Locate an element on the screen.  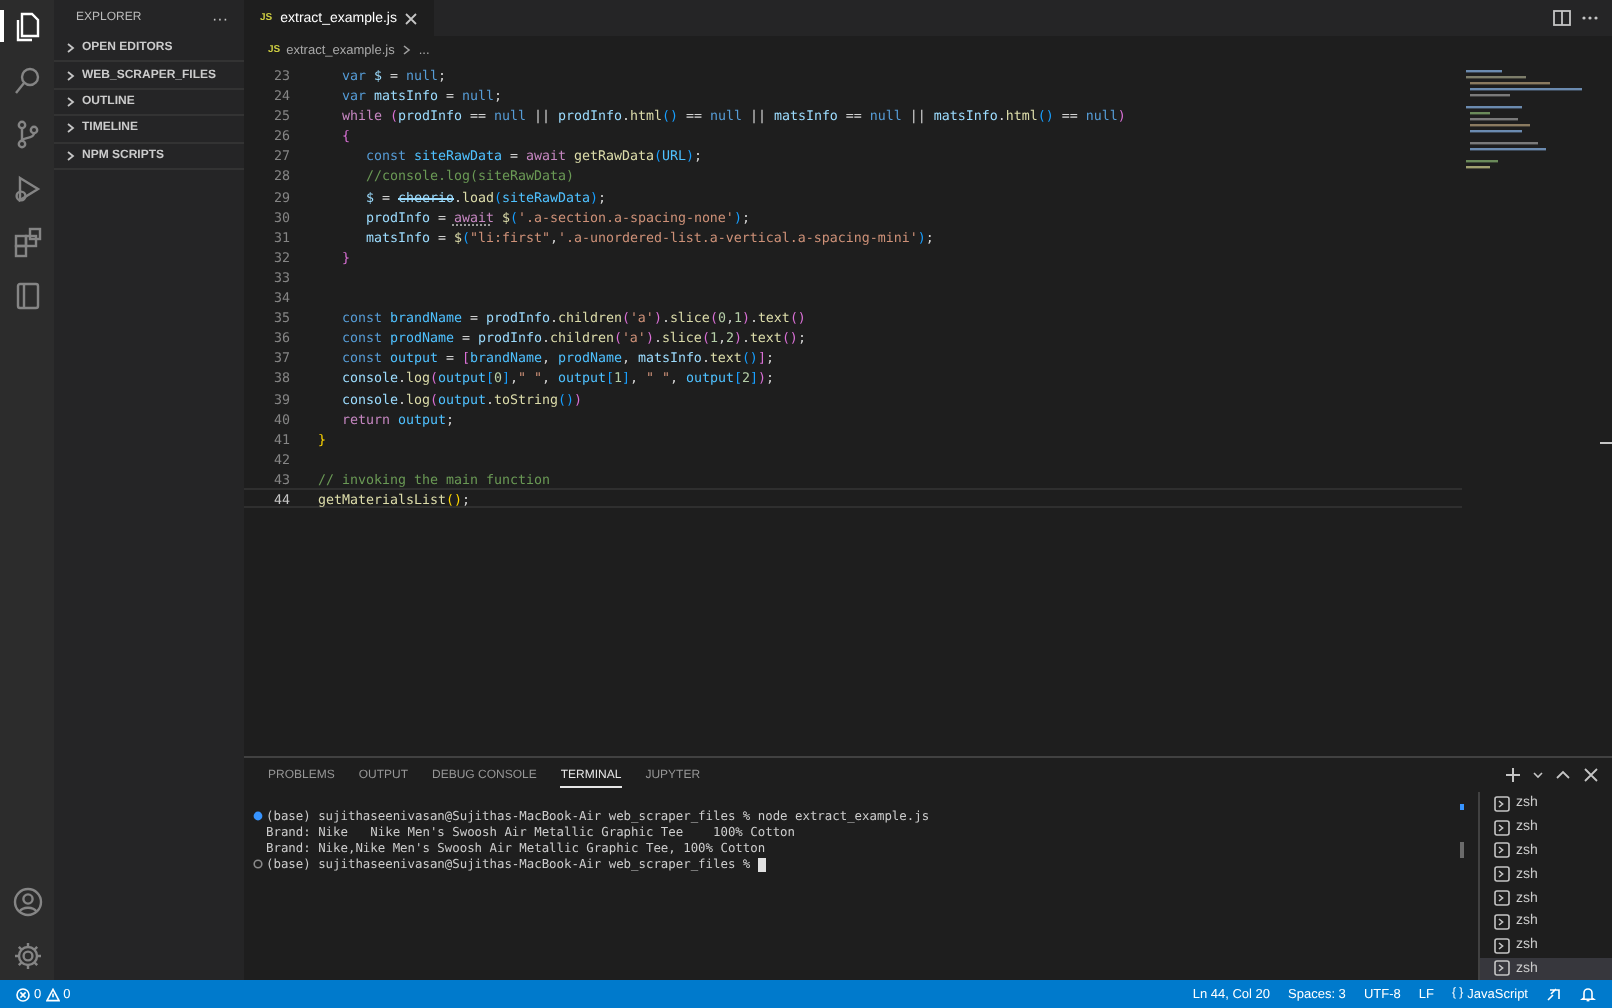
search-icon is located at coordinates (27, 80).